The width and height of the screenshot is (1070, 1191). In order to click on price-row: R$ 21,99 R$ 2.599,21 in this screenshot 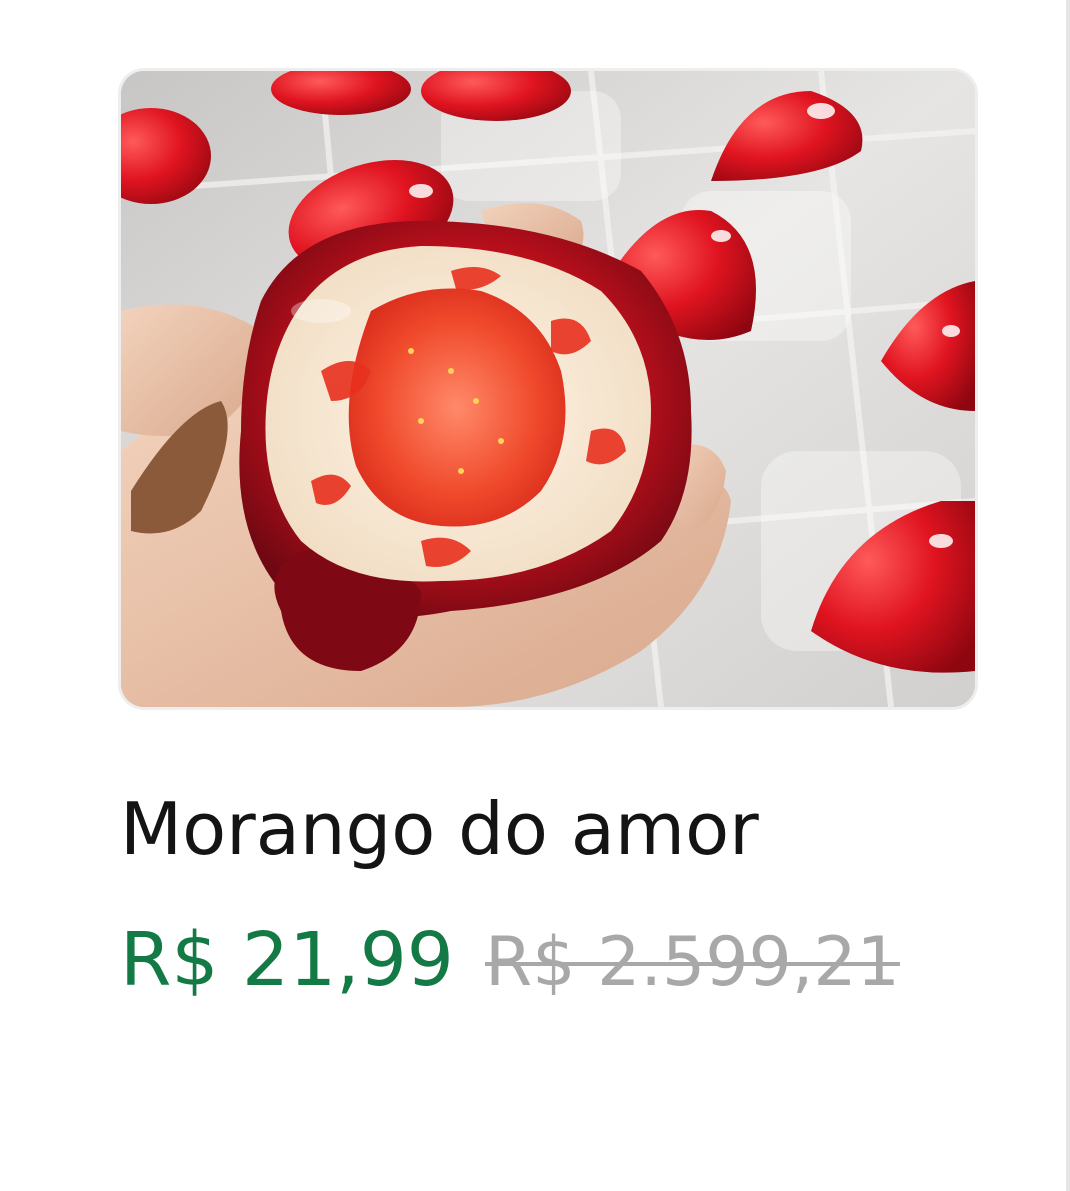, I will do `click(510, 961)`.